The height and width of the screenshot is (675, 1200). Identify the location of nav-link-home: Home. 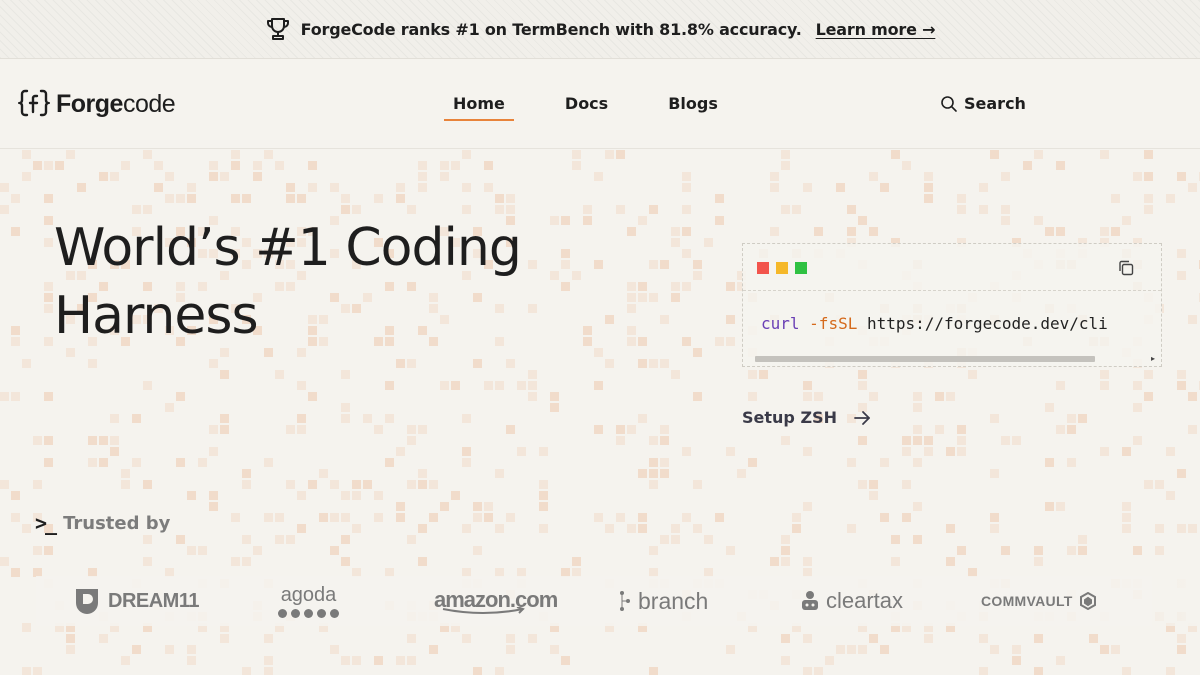
(479, 107).